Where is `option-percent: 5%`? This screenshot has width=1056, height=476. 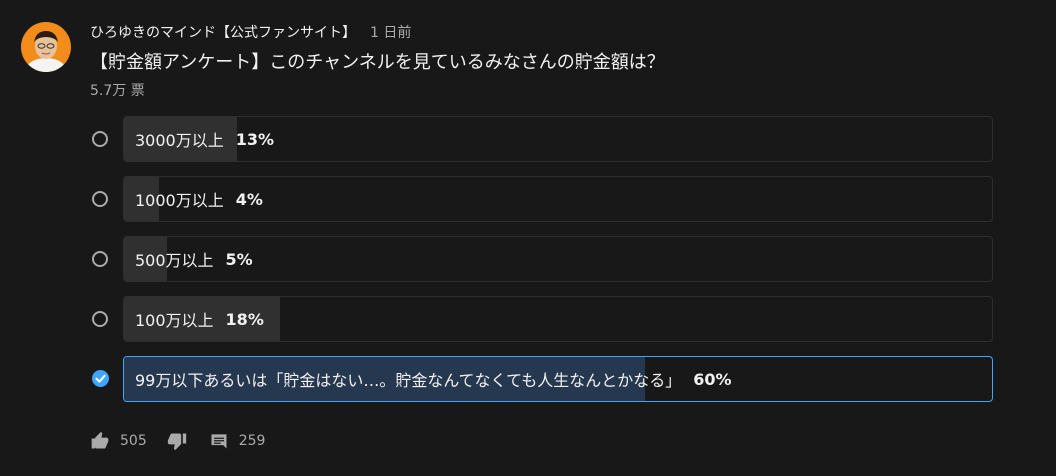 option-percent: 5% is located at coordinates (239, 259).